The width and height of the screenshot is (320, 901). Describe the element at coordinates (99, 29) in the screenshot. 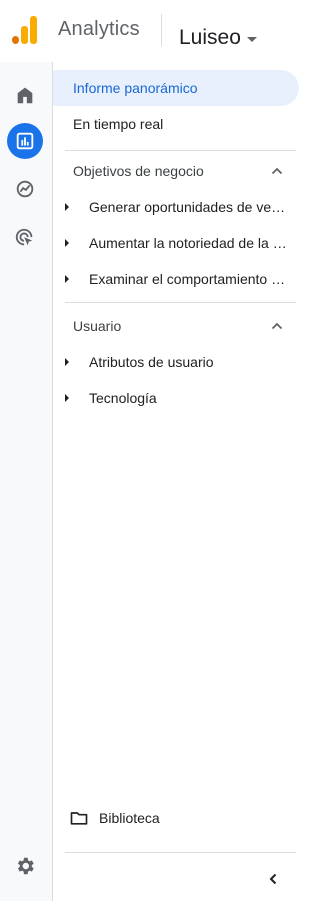

I see `app-name: Analytics` at that location.